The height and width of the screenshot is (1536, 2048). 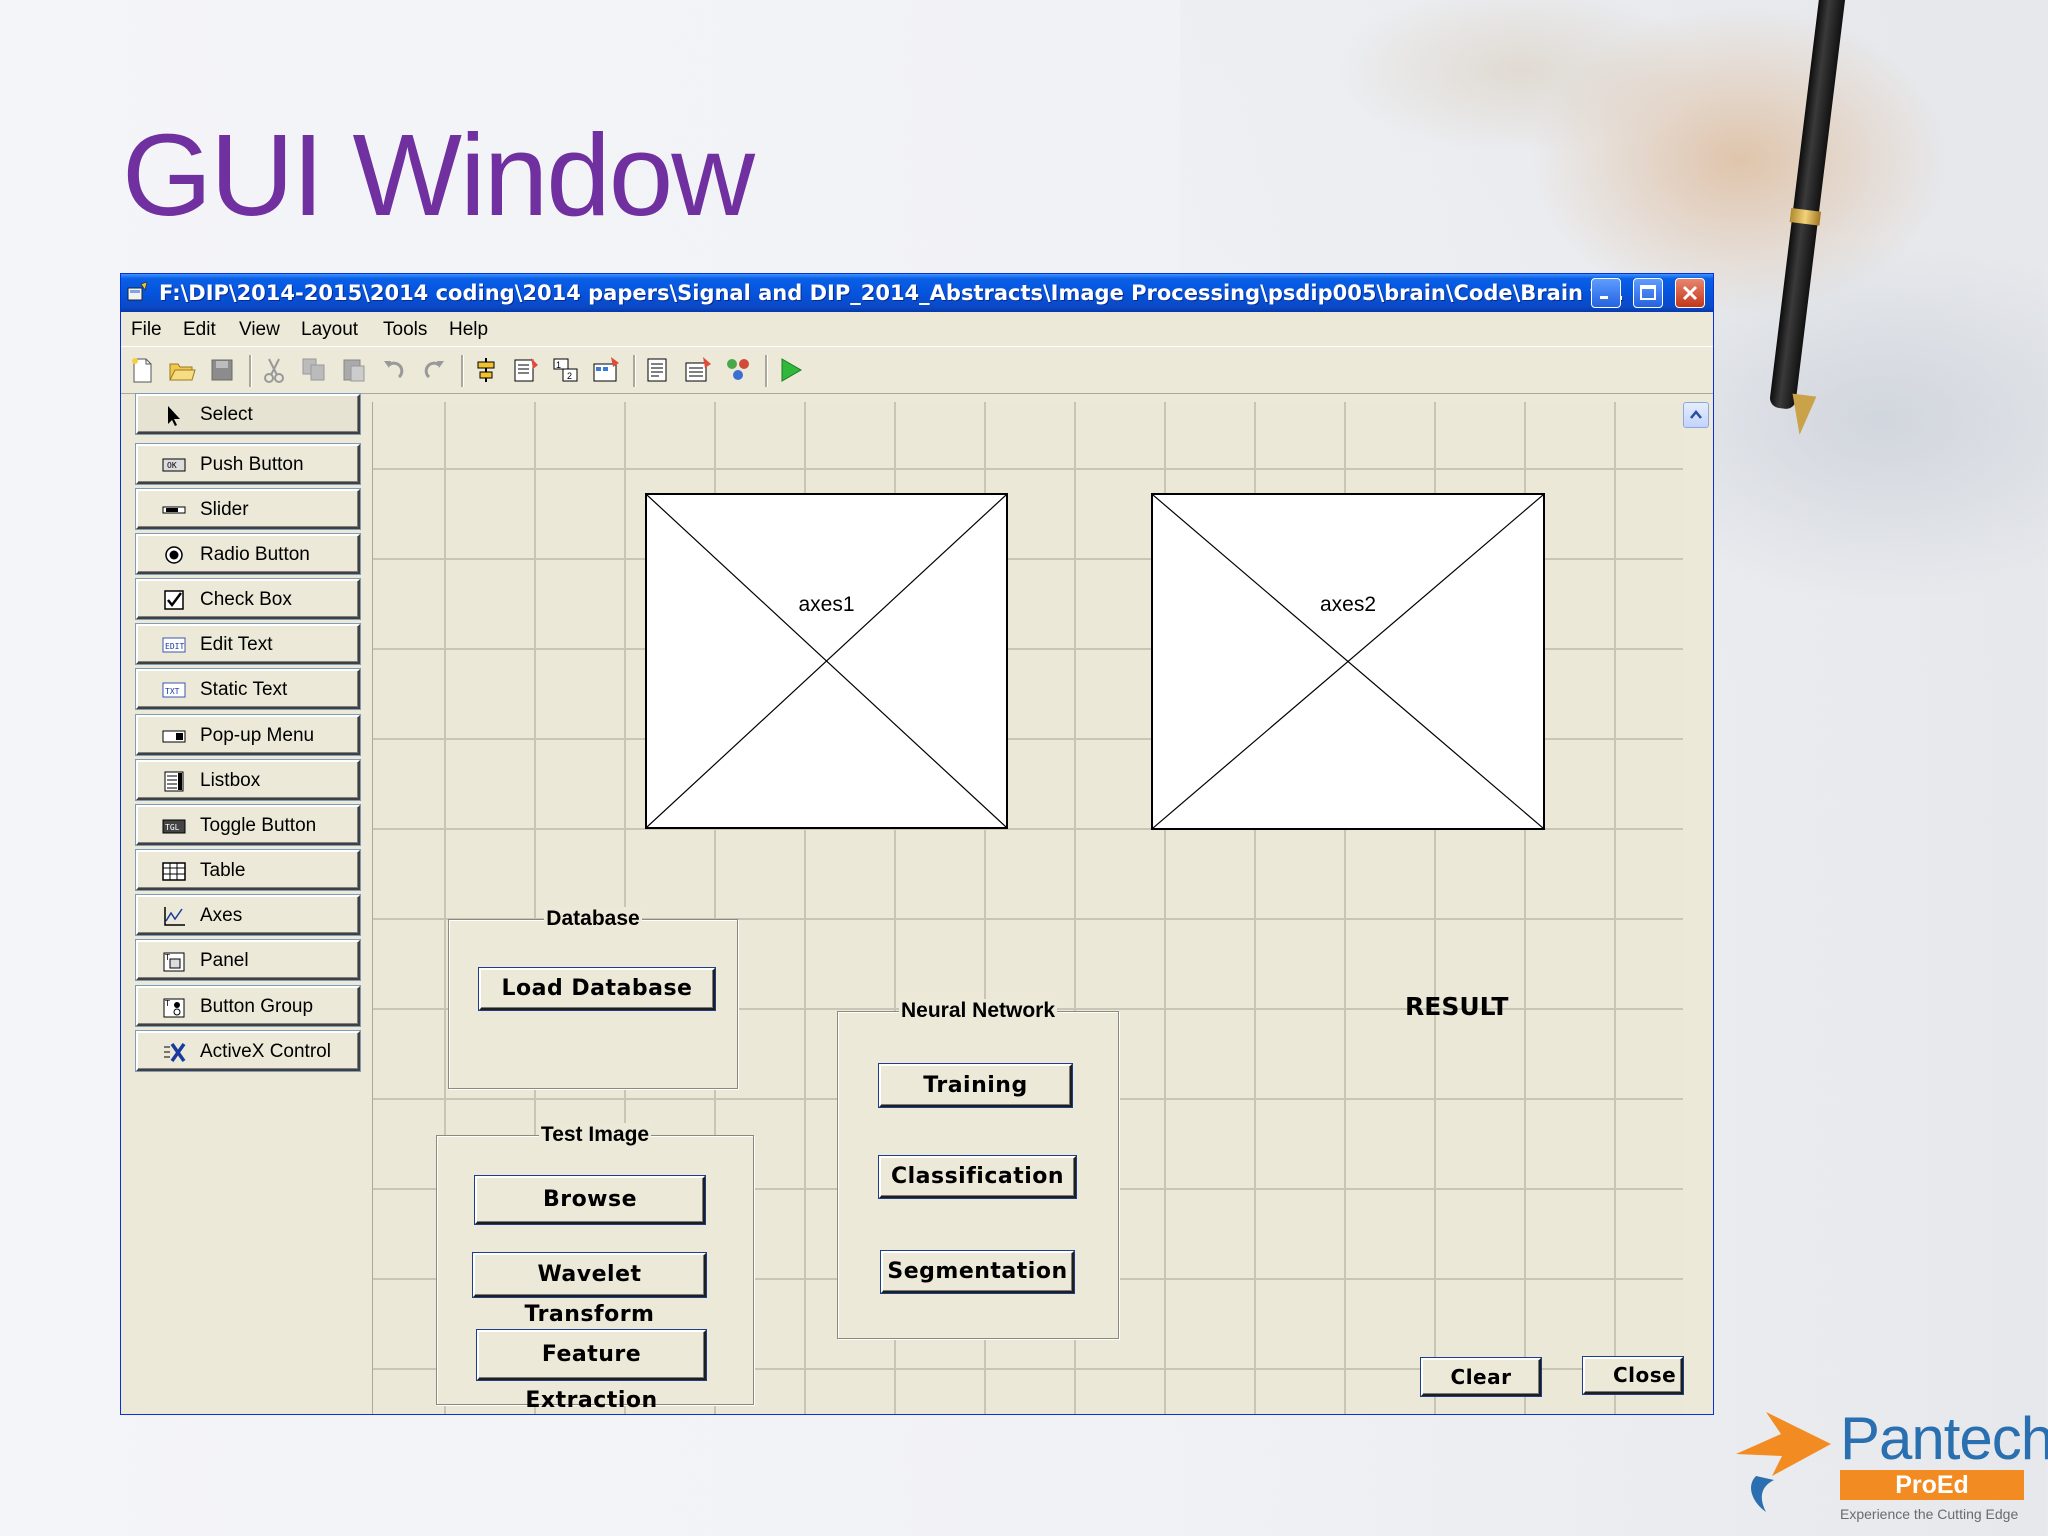 I want to click on logo-tagline: Experience the Cutting Edge, so click(x=1929, y=1514).